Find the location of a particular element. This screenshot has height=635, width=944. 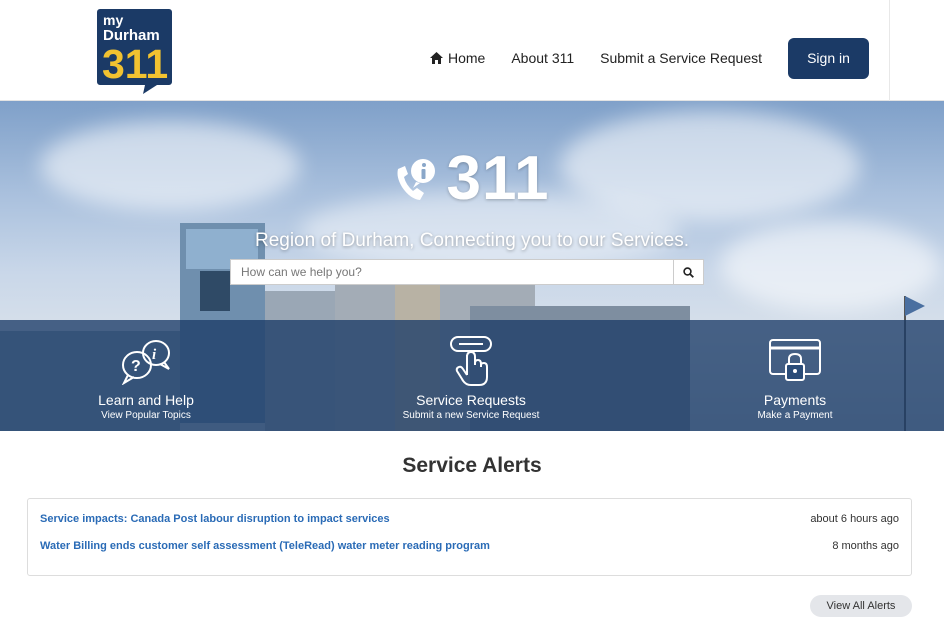

sign-in-button: Sign in is located at coordinates (828, 58).